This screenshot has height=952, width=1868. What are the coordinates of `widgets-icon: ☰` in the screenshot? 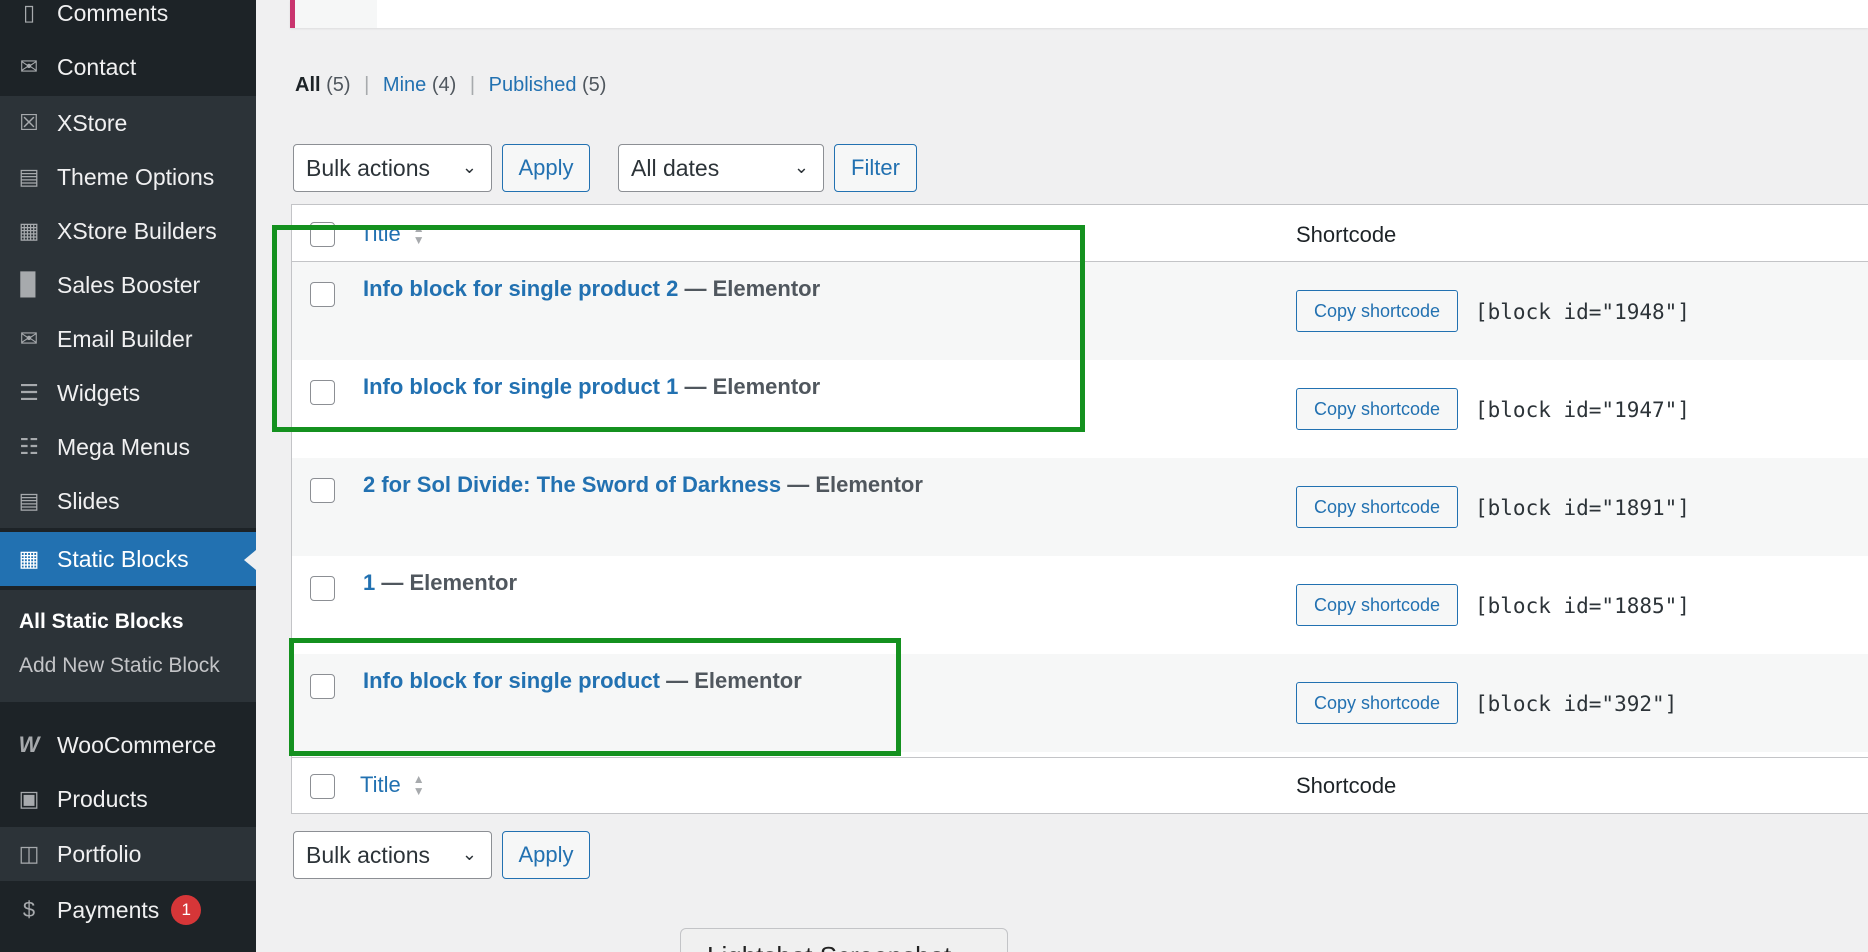 It's located at (29, 392).